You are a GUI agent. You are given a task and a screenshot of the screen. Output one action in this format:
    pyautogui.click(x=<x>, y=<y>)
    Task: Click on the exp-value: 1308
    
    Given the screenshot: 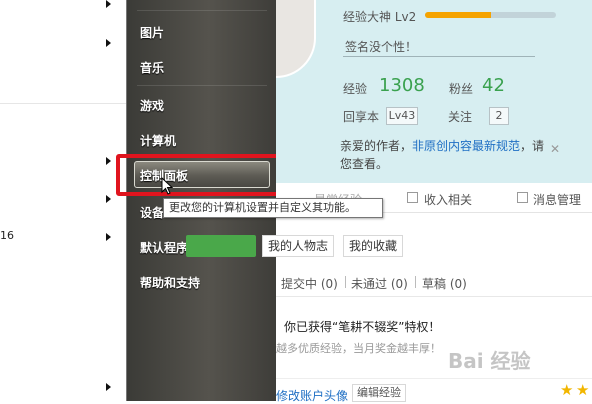 What is the action you would take?
    pyautogui.click(x=402, y=85)
    